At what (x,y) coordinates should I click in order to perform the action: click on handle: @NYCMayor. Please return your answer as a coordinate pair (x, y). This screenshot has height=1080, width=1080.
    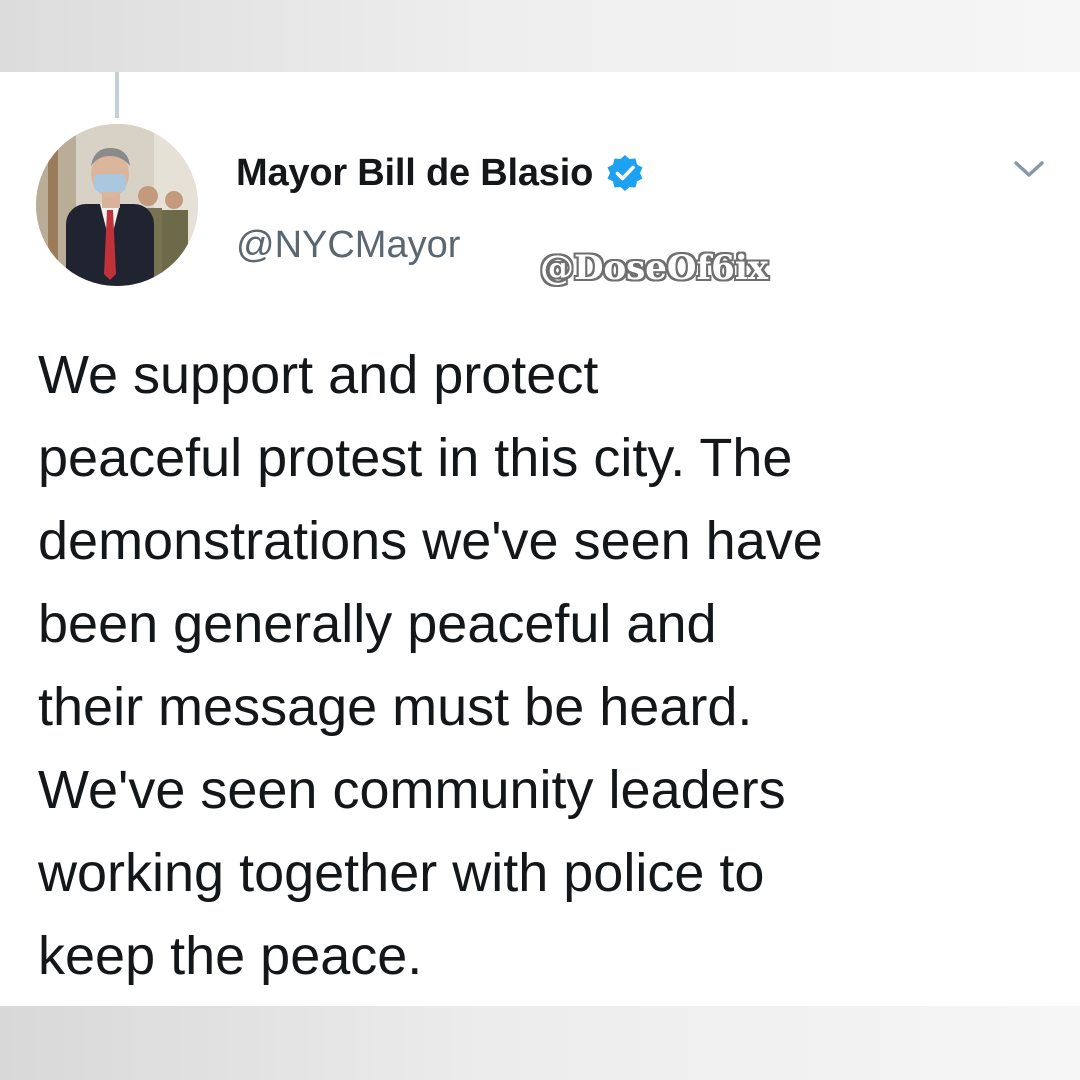
    Looking at the image, I should click on (348, 245).